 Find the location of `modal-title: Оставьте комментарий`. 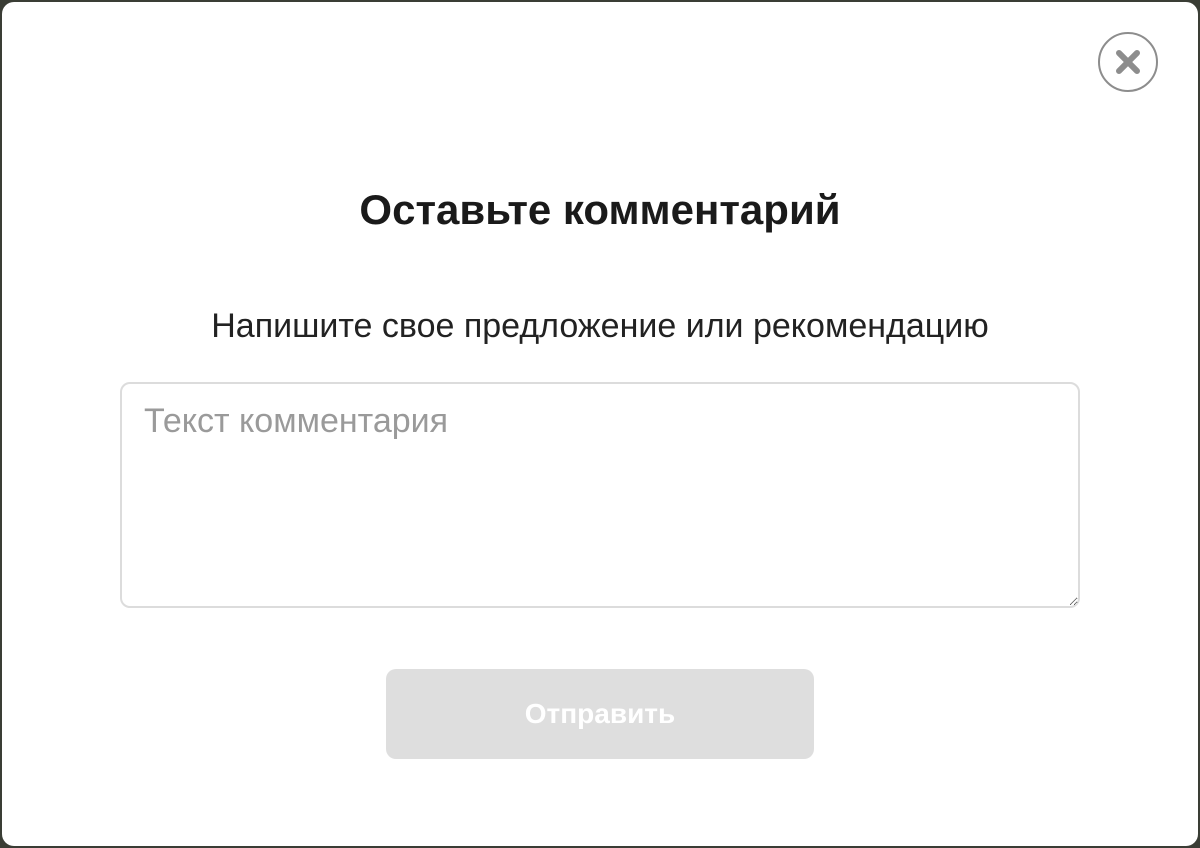

modal-title: Оставьте комментарий is located at coordinates (600, 209).